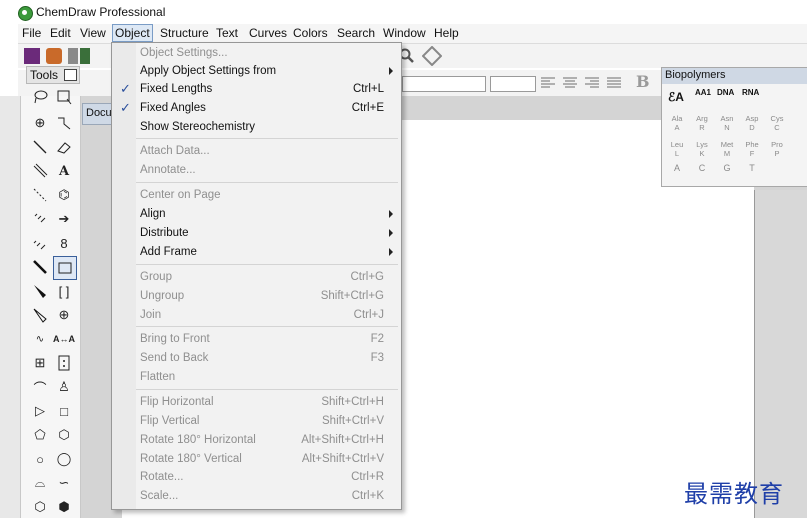 This screenshot has height=518, width=807. Describe the element at coordinates (256, 297) in the screenshot. I see `menu-item-ungroup: Ungroup Shift+Ctrl+G` at that location.